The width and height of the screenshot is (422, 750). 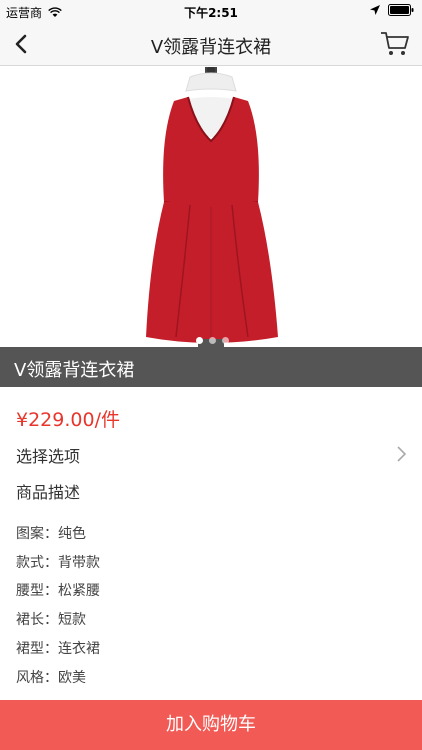 What do you see at coordinates (211, 725) in the screenshot?
I see `add-to-cart-button: 加入购物车` at bounding box center [211, 725].